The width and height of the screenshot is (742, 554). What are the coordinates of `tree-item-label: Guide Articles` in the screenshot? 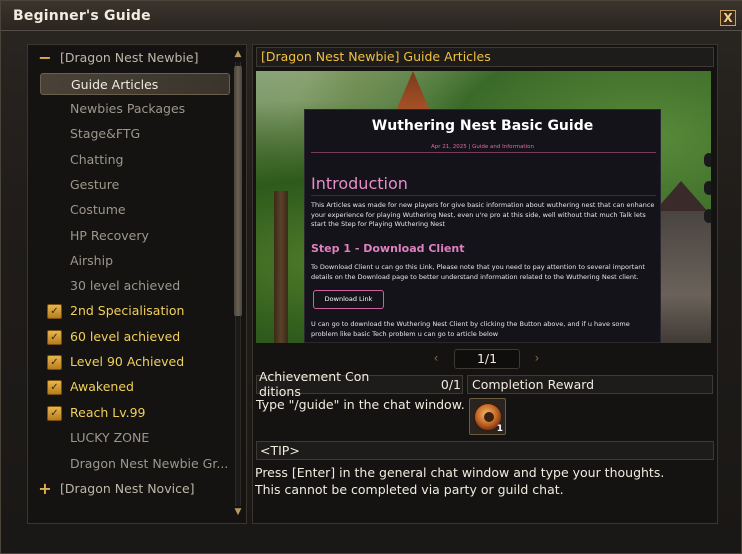 It's located at (115, 84).